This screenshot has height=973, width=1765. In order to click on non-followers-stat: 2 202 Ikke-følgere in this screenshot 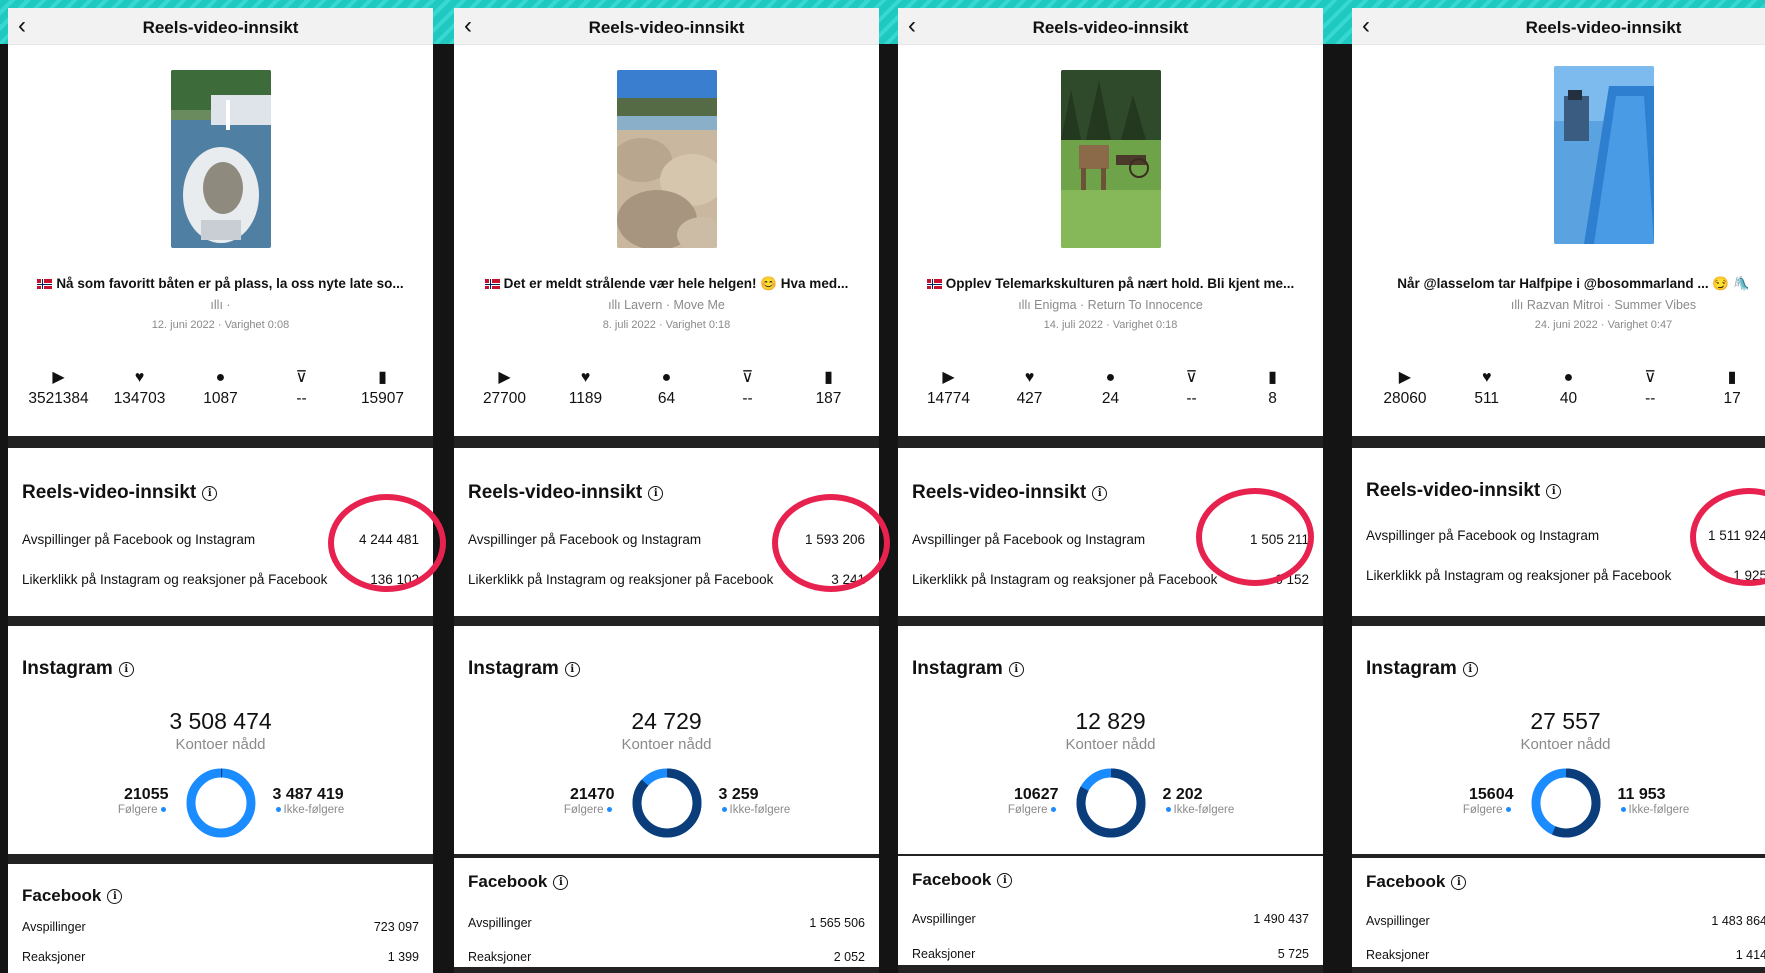, I will do `click(1198, 801)`.